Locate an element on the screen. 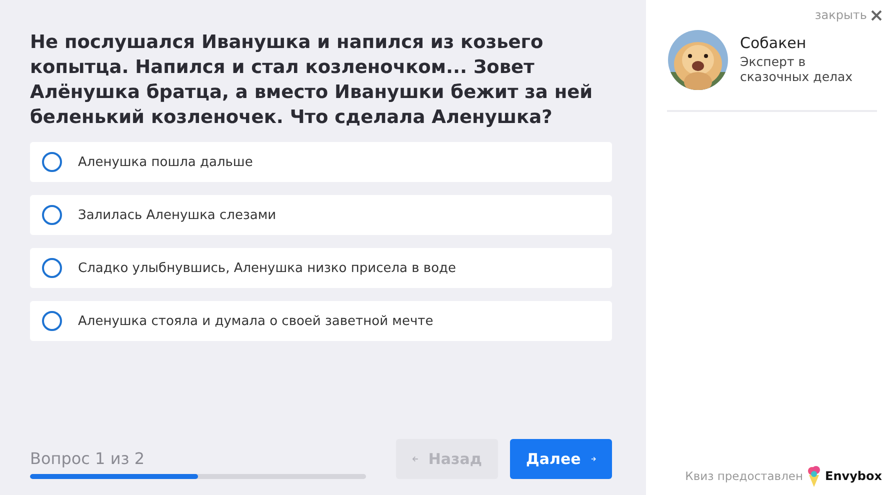 Image resolution: width=894 pixels, height=495 pixels. close-icon is located at coordinates (876, 15).